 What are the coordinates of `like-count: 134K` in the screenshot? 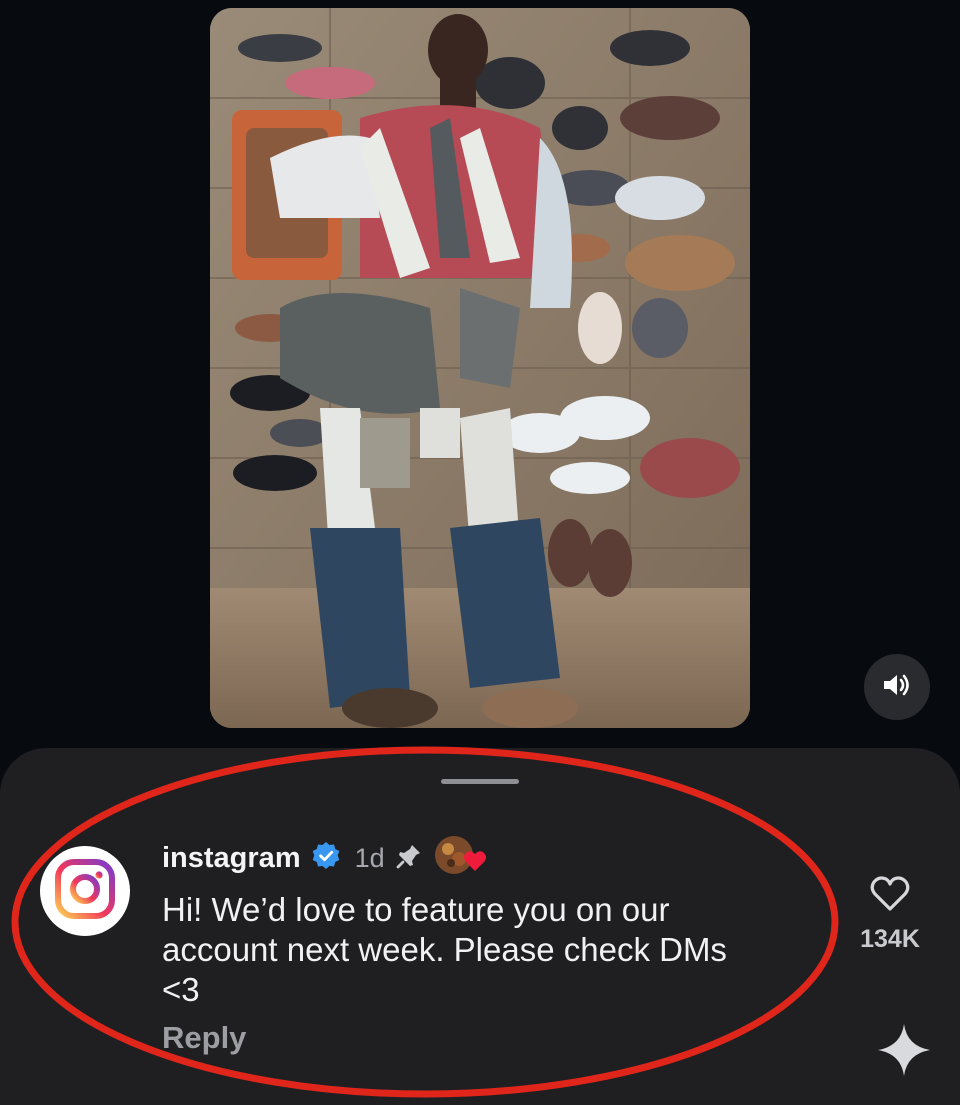 It's located at (890, 939).